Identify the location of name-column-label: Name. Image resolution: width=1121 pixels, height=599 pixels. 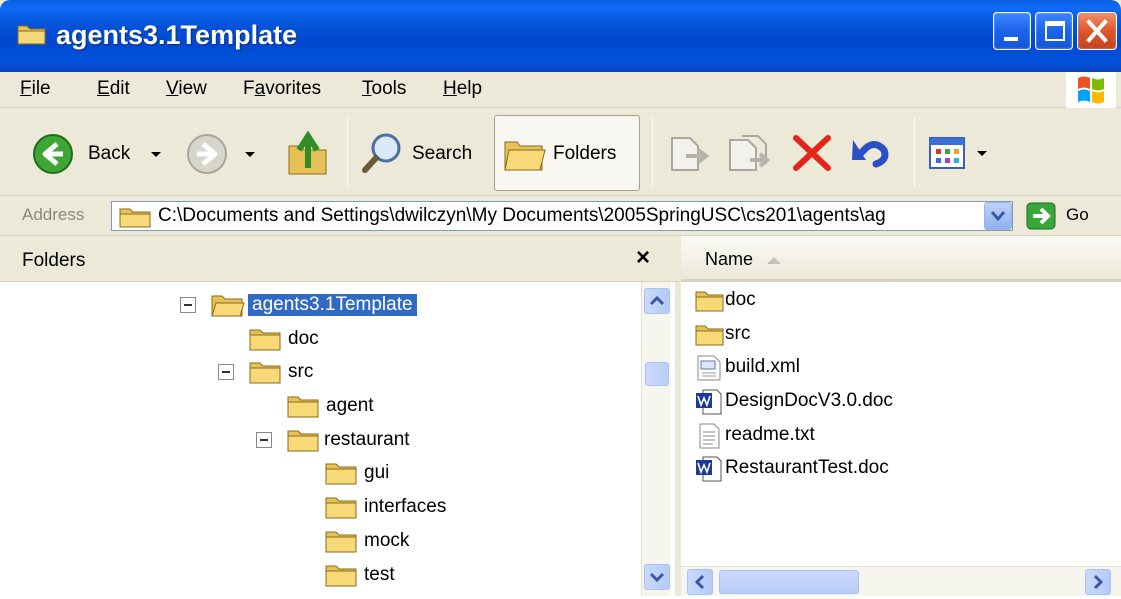
(729, 259).